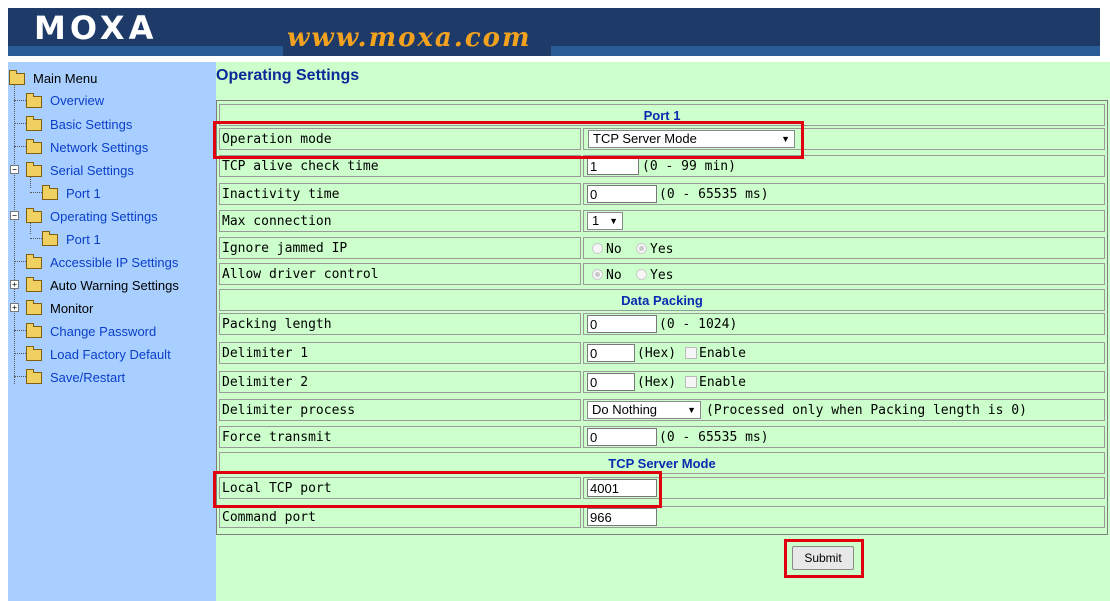 The height and width of the screenshot is (601, 1110). Describe the element at coordinates (400, 517) in the screenshot. I see `command-port-label: Command port` at that location.